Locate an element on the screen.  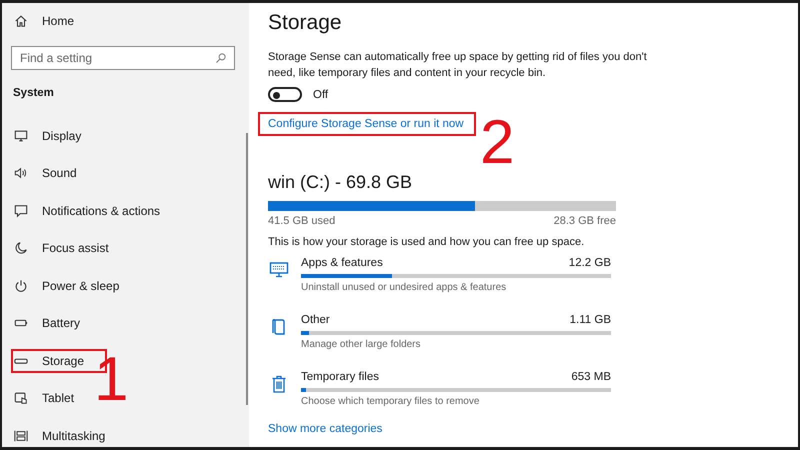
category-name: Other is located at coordinates (315, 320).